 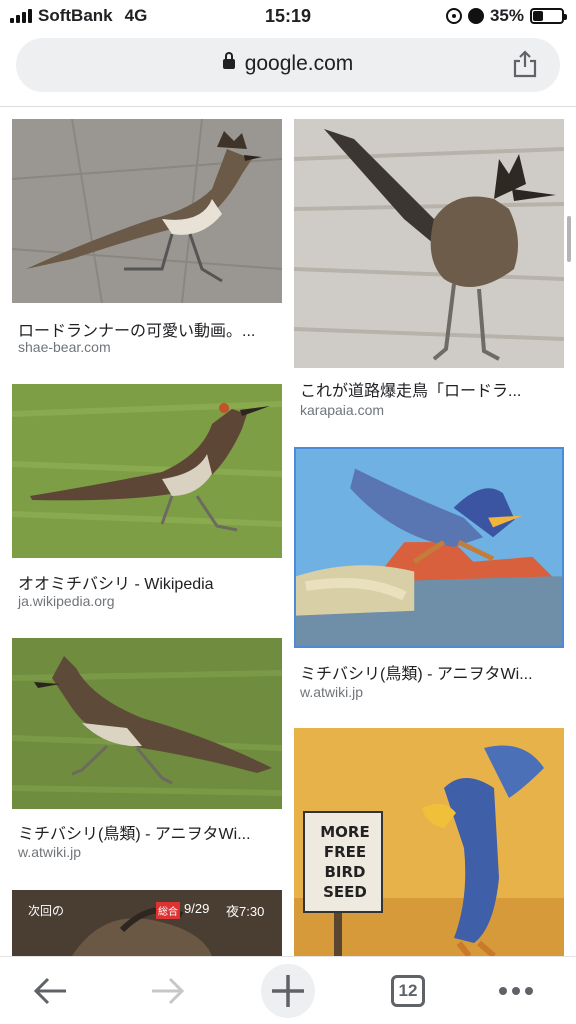 What do you see at coordinates (345, 862) in the screenshot?
I see `sign-text: MORE FREE BIRD SEED` at bounding box center [345, 862].